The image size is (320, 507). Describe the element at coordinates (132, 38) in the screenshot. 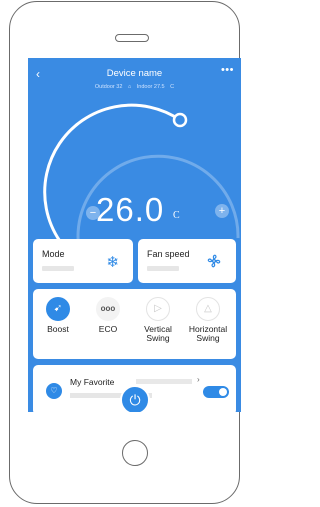

I see `speaker-slot` at that location.